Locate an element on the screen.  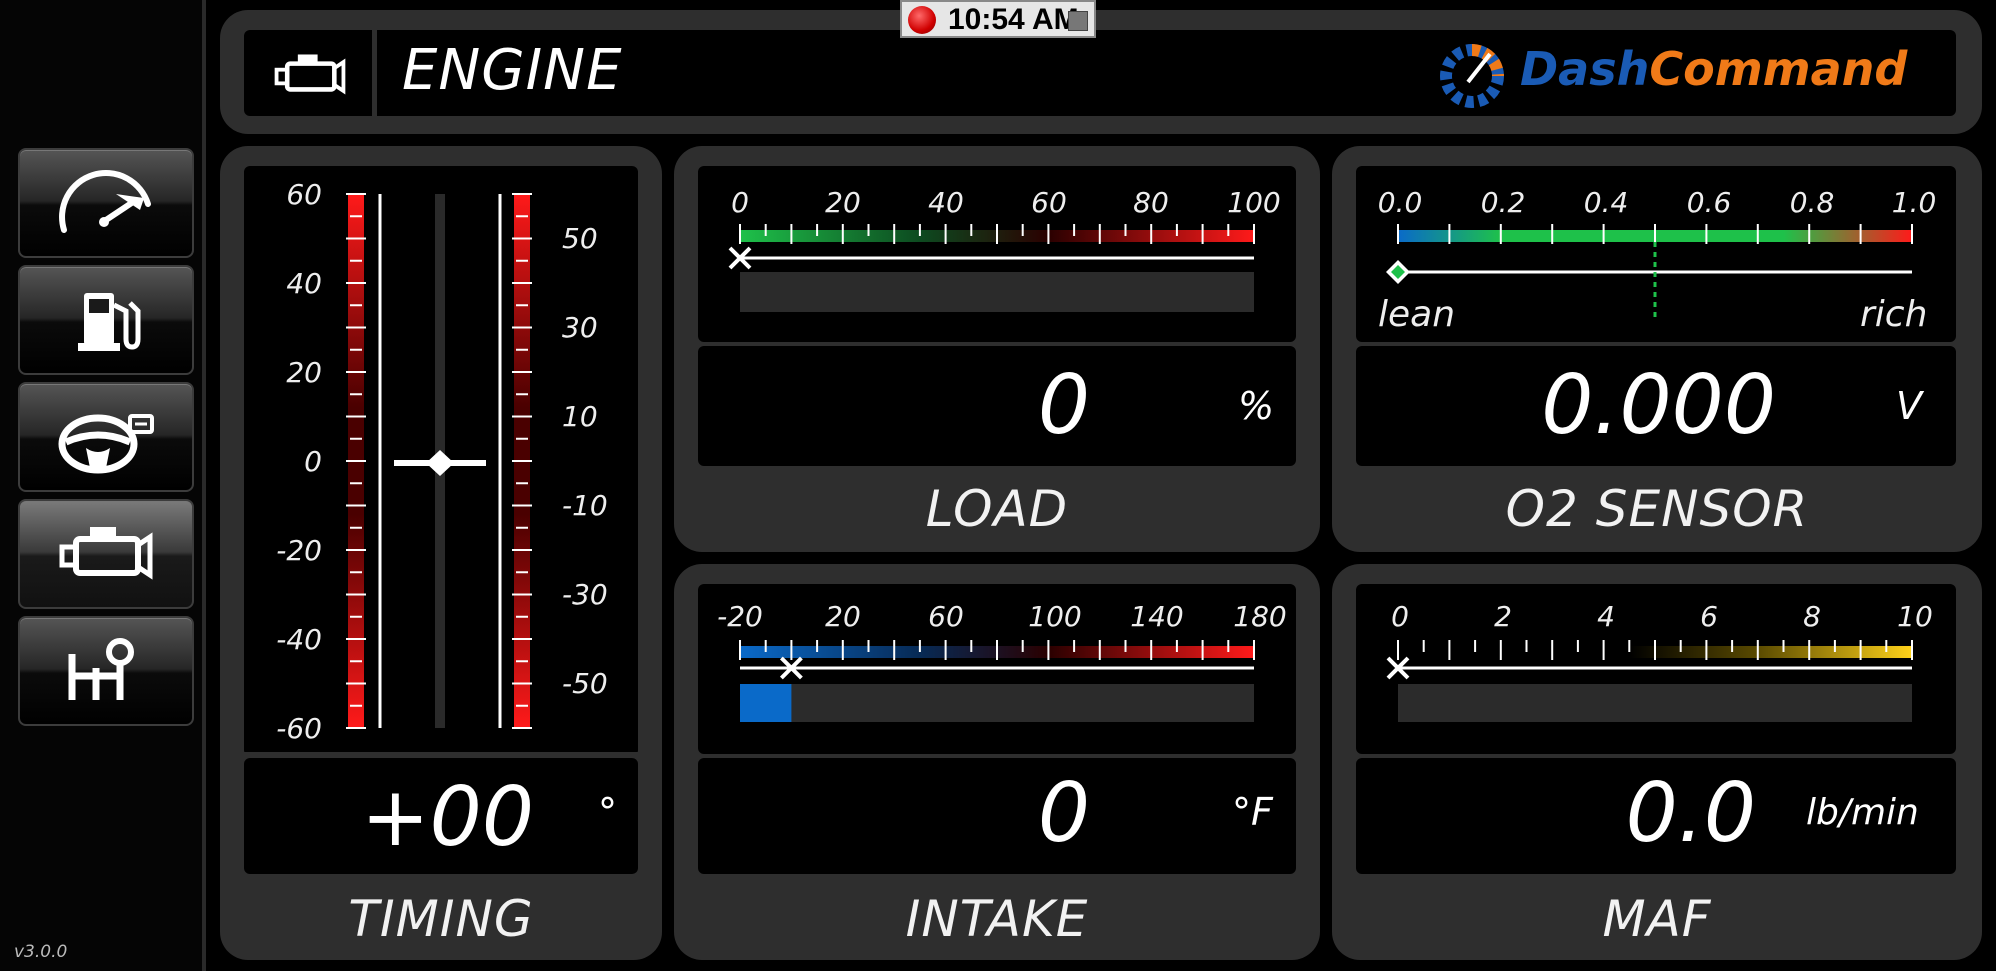
load-value: 0 is located at coordinates (1063, 405).